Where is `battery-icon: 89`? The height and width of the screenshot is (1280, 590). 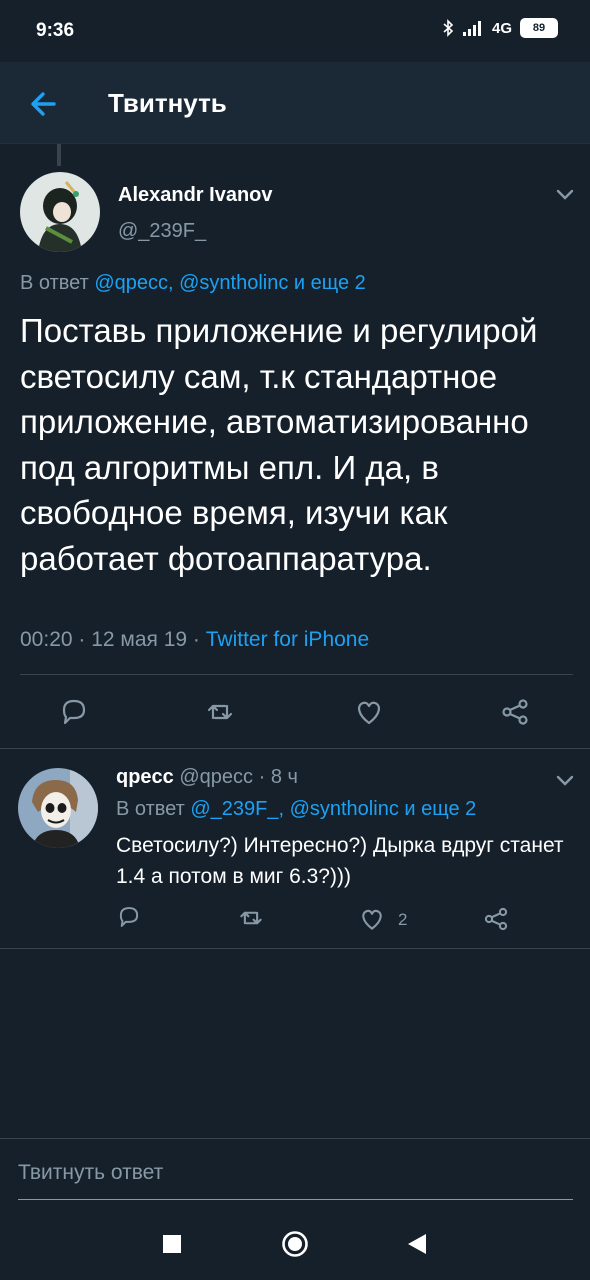
battery-icon: 89 is located at coordinates (539, 28).